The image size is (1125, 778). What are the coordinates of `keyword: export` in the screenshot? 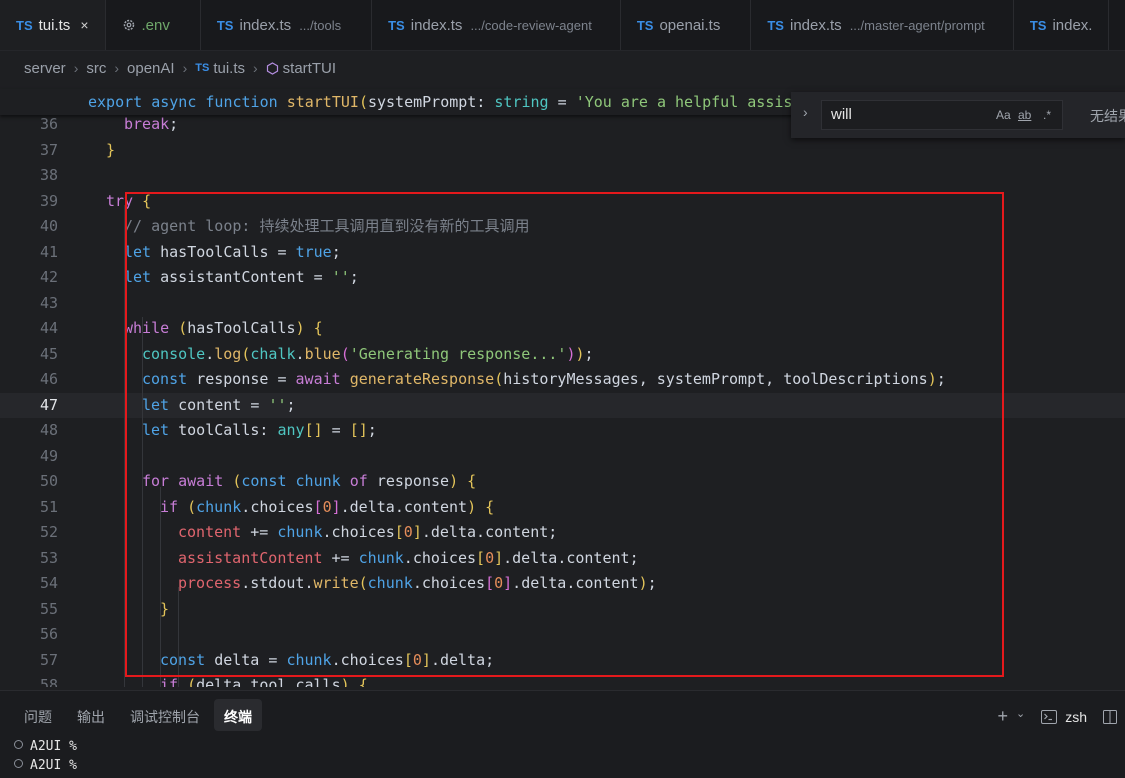 It's located at (115, 102).